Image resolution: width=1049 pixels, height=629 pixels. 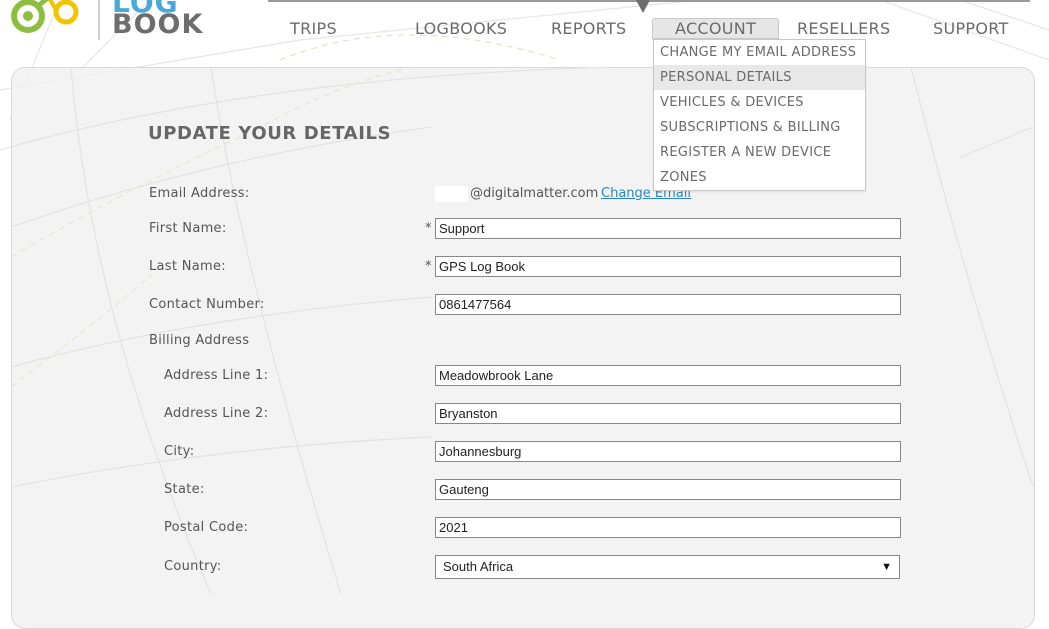 What do you see at coordinates (199, 193) in the screenshot?
I see `email-label: Email Address:` at bounding box center [199, 193].